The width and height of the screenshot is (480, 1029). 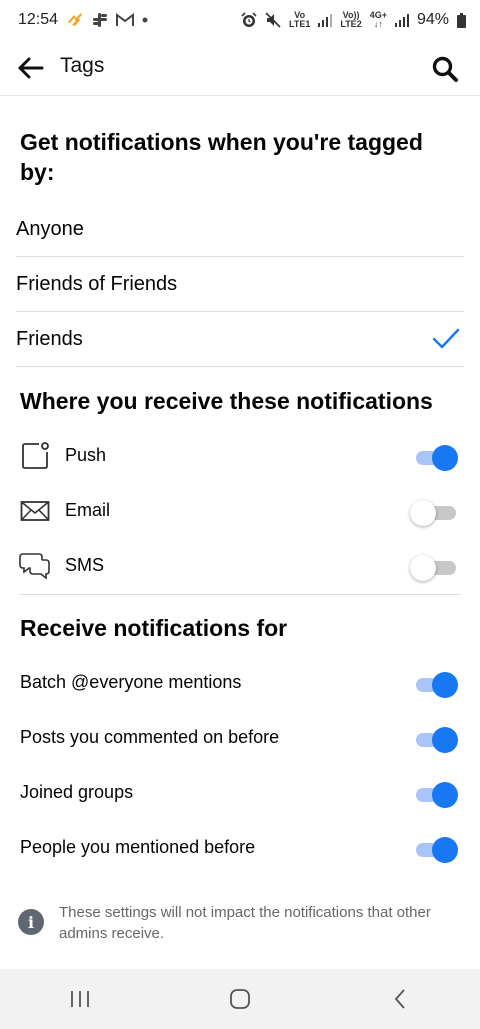 What do you see at coordinates (240, 20) in the screenshot?
I see `status-bar: 12:54 Vo LTE1 Vo)) LTE2 4G+ ↓↑ 94%` at bounding box center [240, 20].